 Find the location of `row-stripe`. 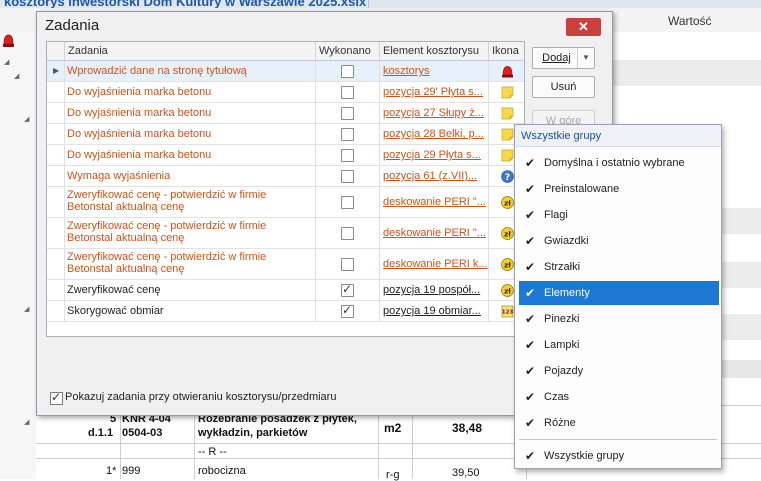

row-stripe is located at coordinates (686, 73).